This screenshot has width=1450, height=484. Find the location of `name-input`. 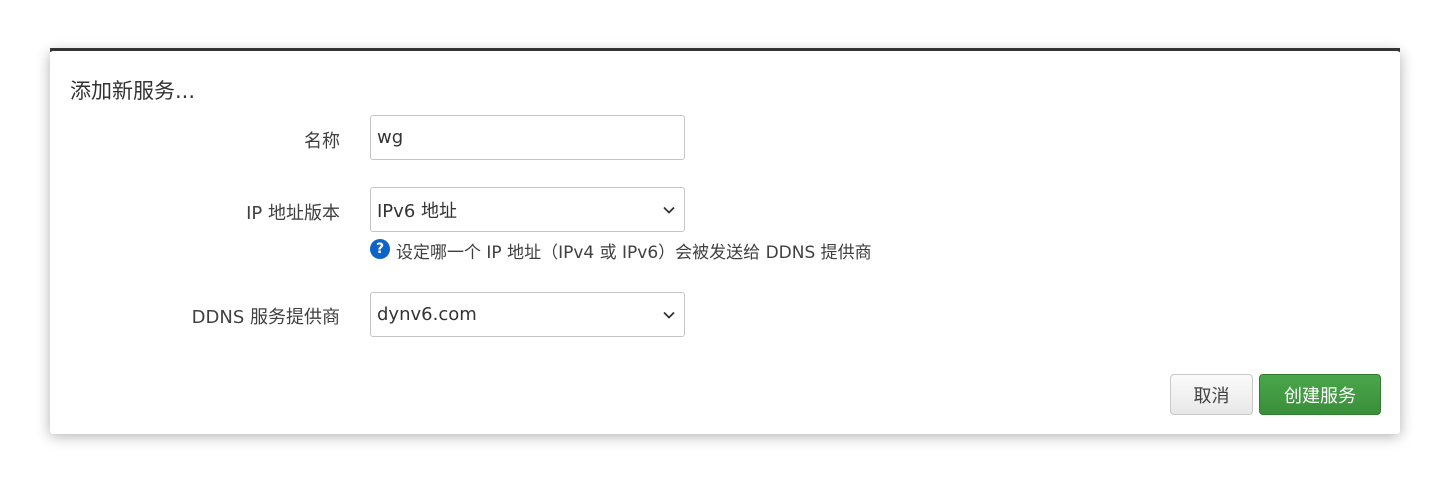

name-input is located at coordinates (527, 137).